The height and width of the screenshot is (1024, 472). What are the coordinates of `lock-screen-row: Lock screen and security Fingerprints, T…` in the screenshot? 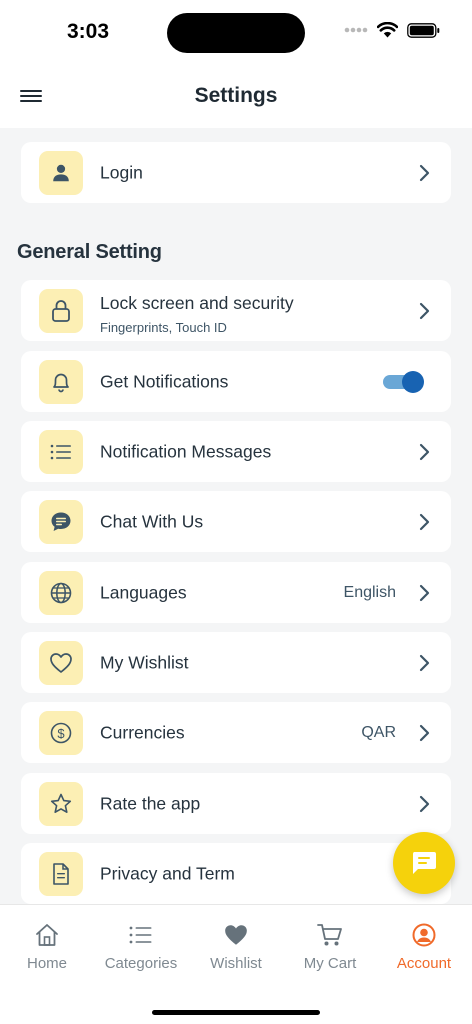 It's located at (236, 310).